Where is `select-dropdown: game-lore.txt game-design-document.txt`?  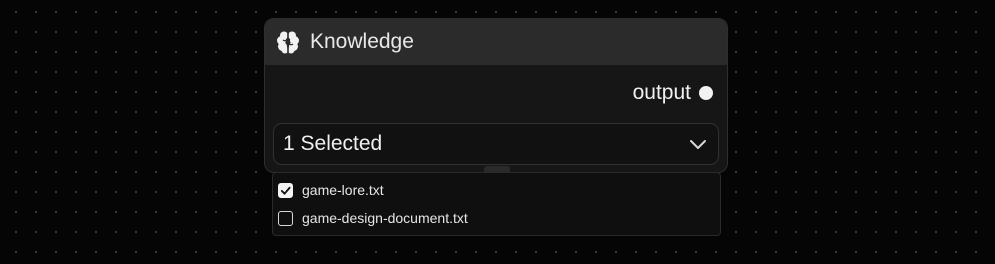
select-dropdown: game-lore.txt game-design-document.txt is located at coordinates (496, 204).